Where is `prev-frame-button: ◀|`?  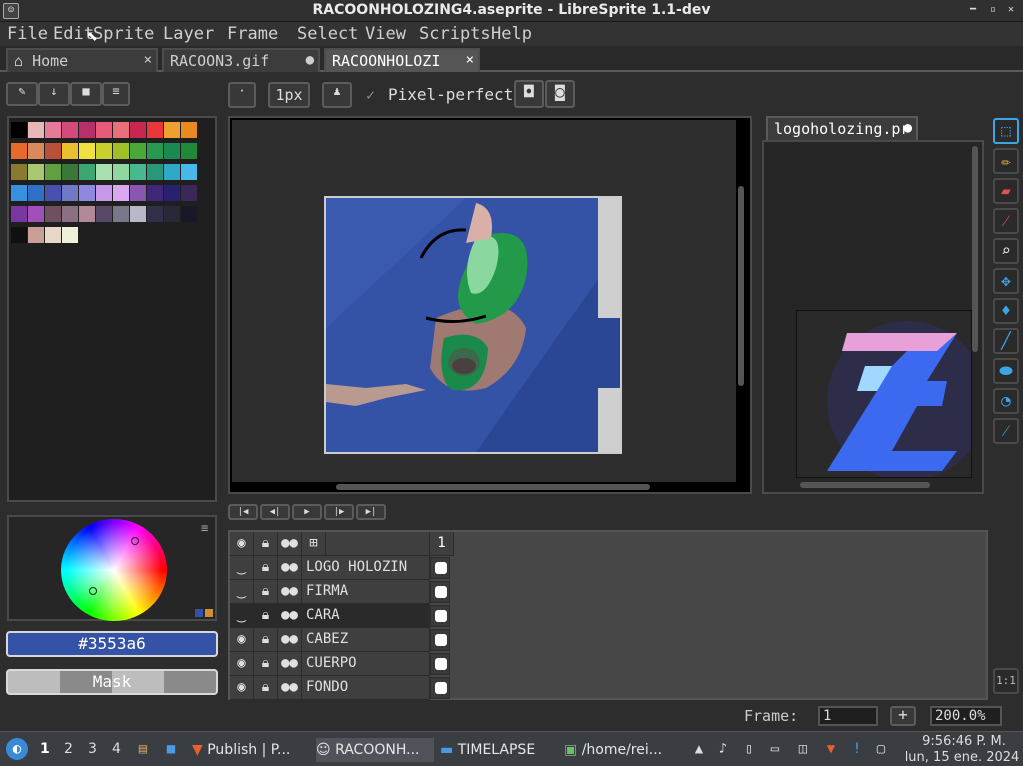
prev-frame-button: ◀| is located at coordinates (275, 512).